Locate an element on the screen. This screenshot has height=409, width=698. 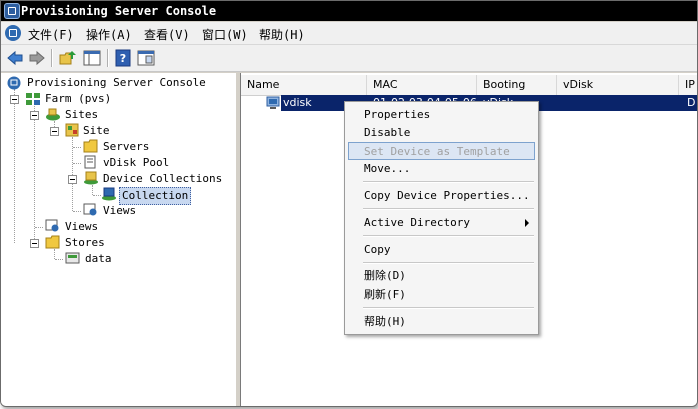
tree-label-root: Provisioning Server Console is located at coordinates (116, 82).